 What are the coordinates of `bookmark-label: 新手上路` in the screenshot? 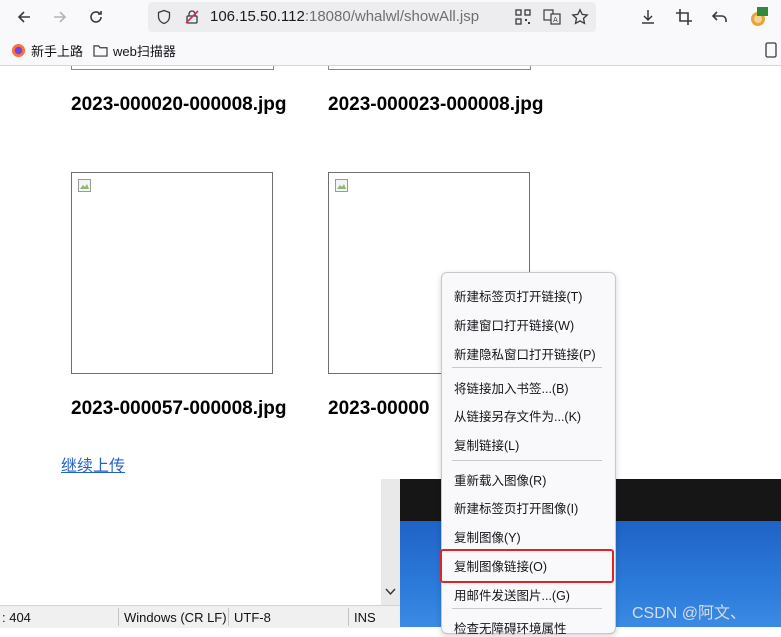 It's located at (57, 51).